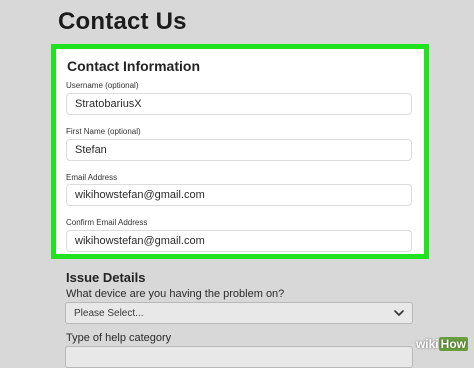 The image size is (474, 368). I want to click on username-input: StratobariusX, so click(239, 104).